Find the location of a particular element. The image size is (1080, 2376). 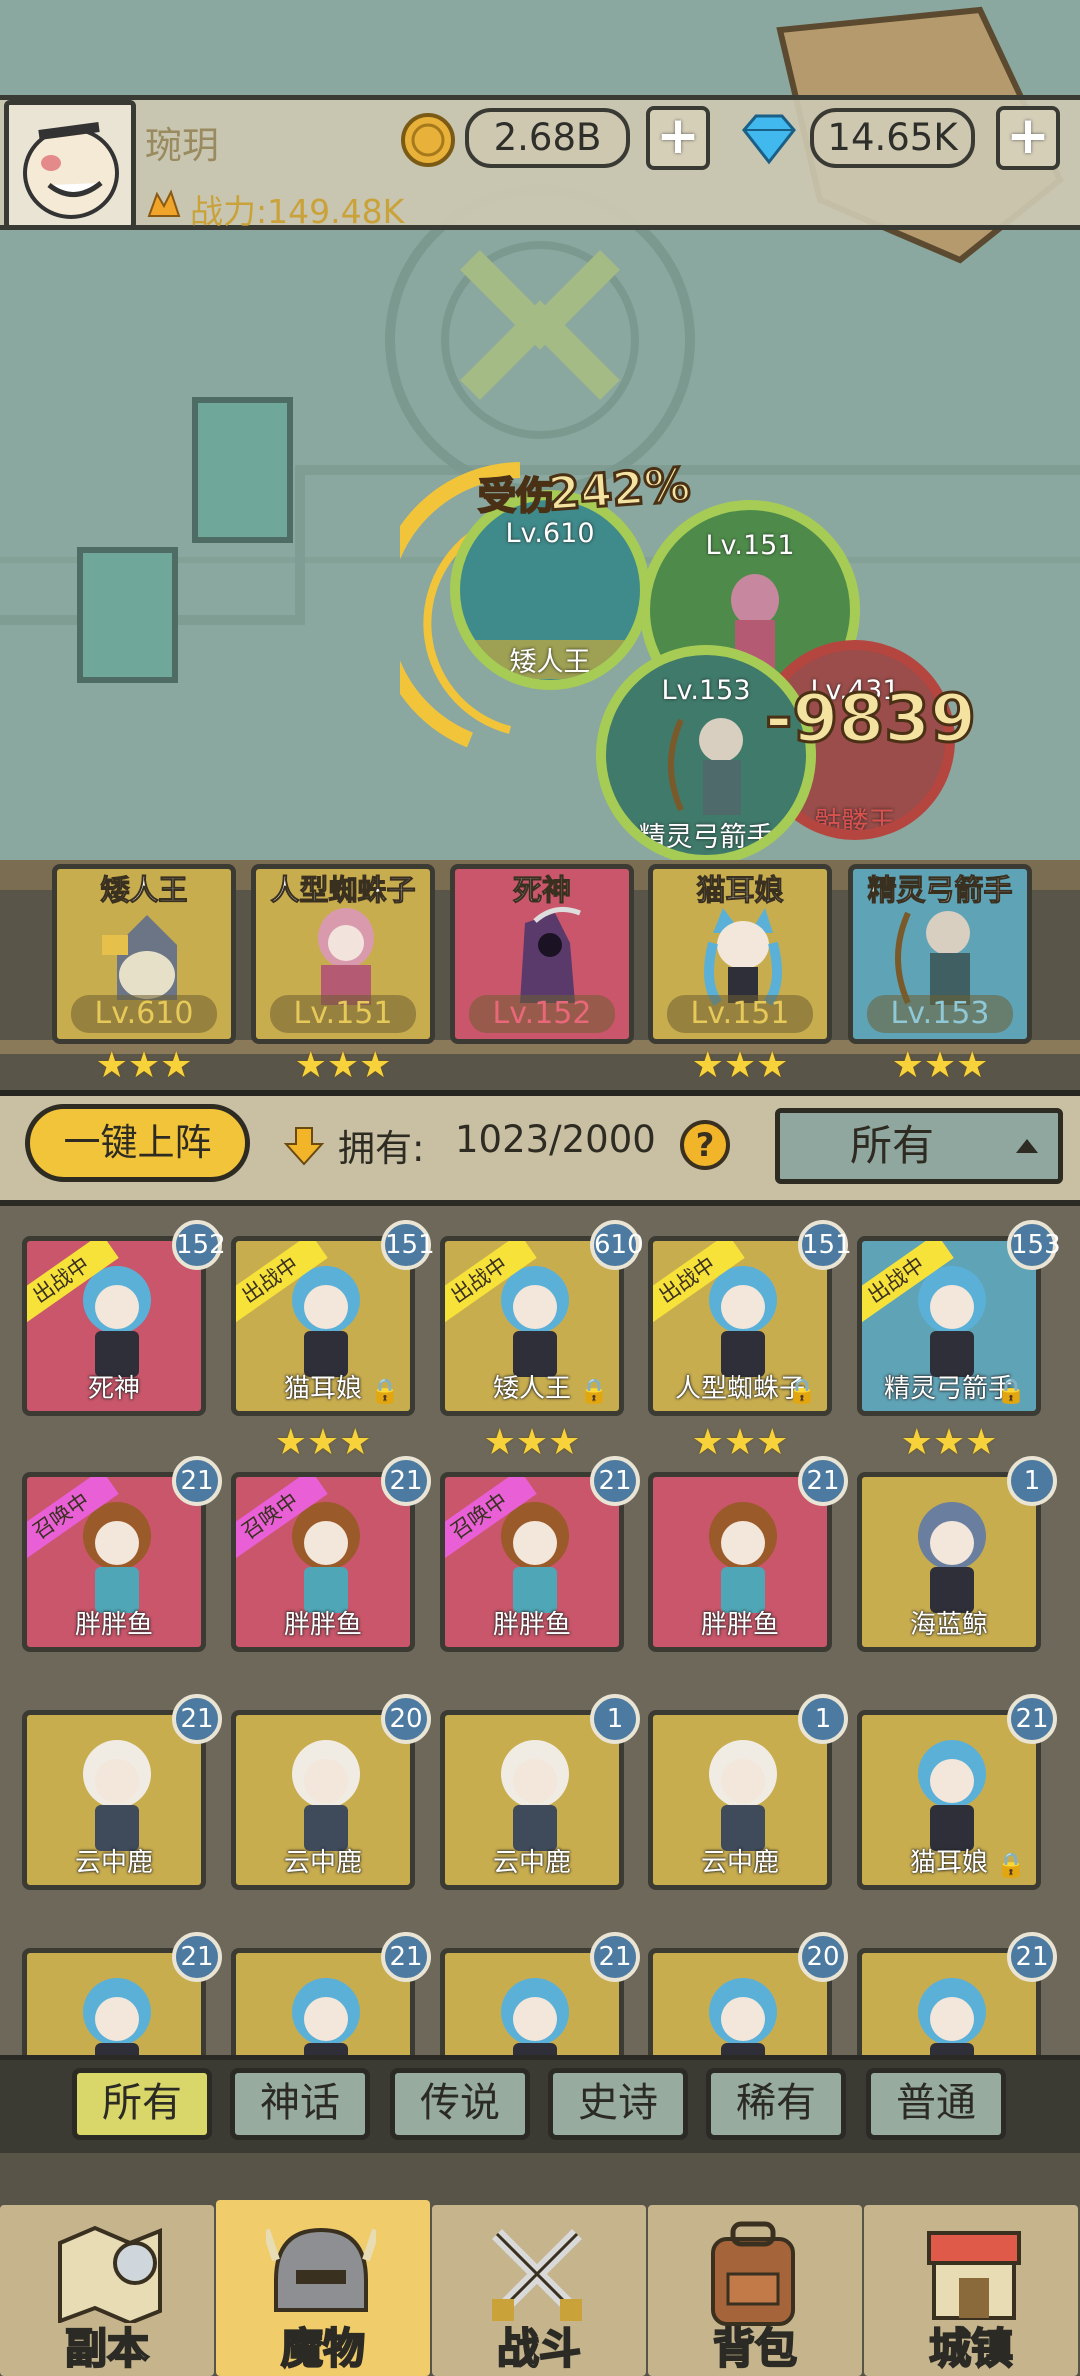

monster-card: 胖胖鱼 is located at coordinates (740, 1562).